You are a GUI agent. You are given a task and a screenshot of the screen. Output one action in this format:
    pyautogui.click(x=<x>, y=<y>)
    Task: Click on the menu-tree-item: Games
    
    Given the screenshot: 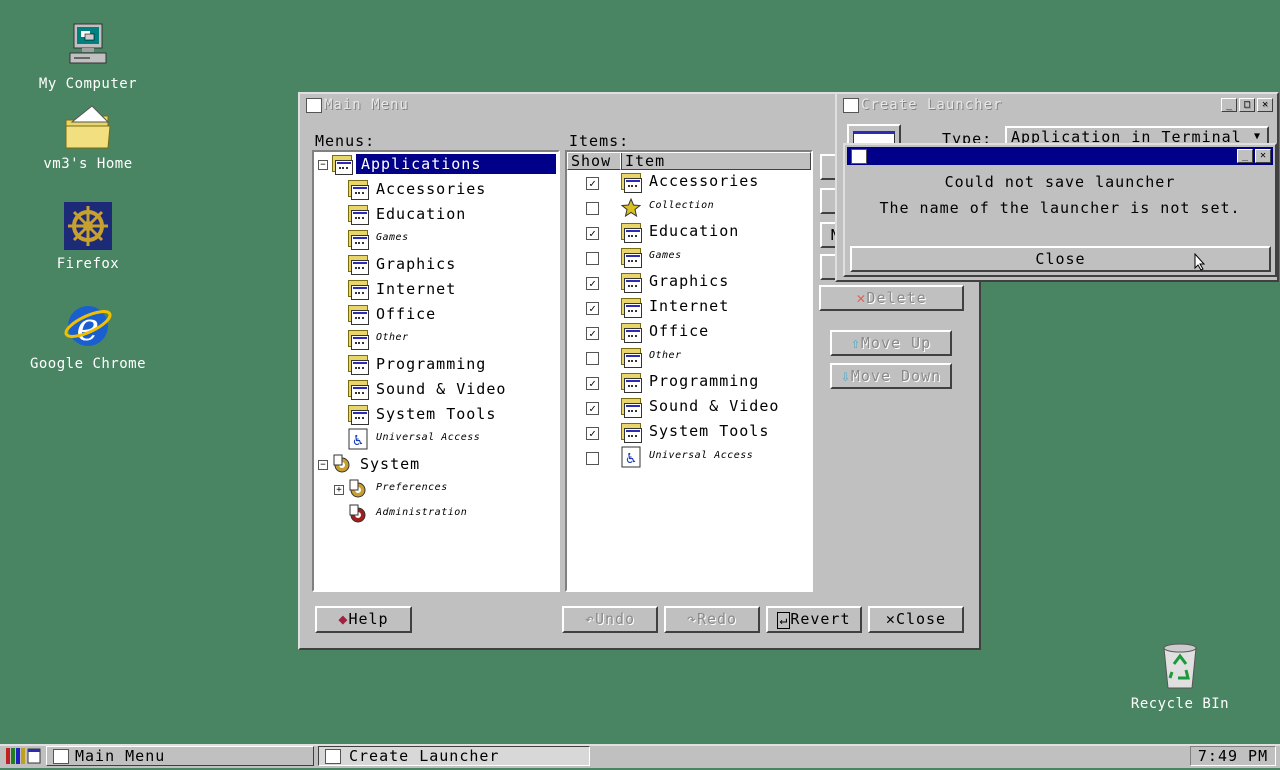 What is the action you would take?
    pyautogui.click(x=436, y=239)
    